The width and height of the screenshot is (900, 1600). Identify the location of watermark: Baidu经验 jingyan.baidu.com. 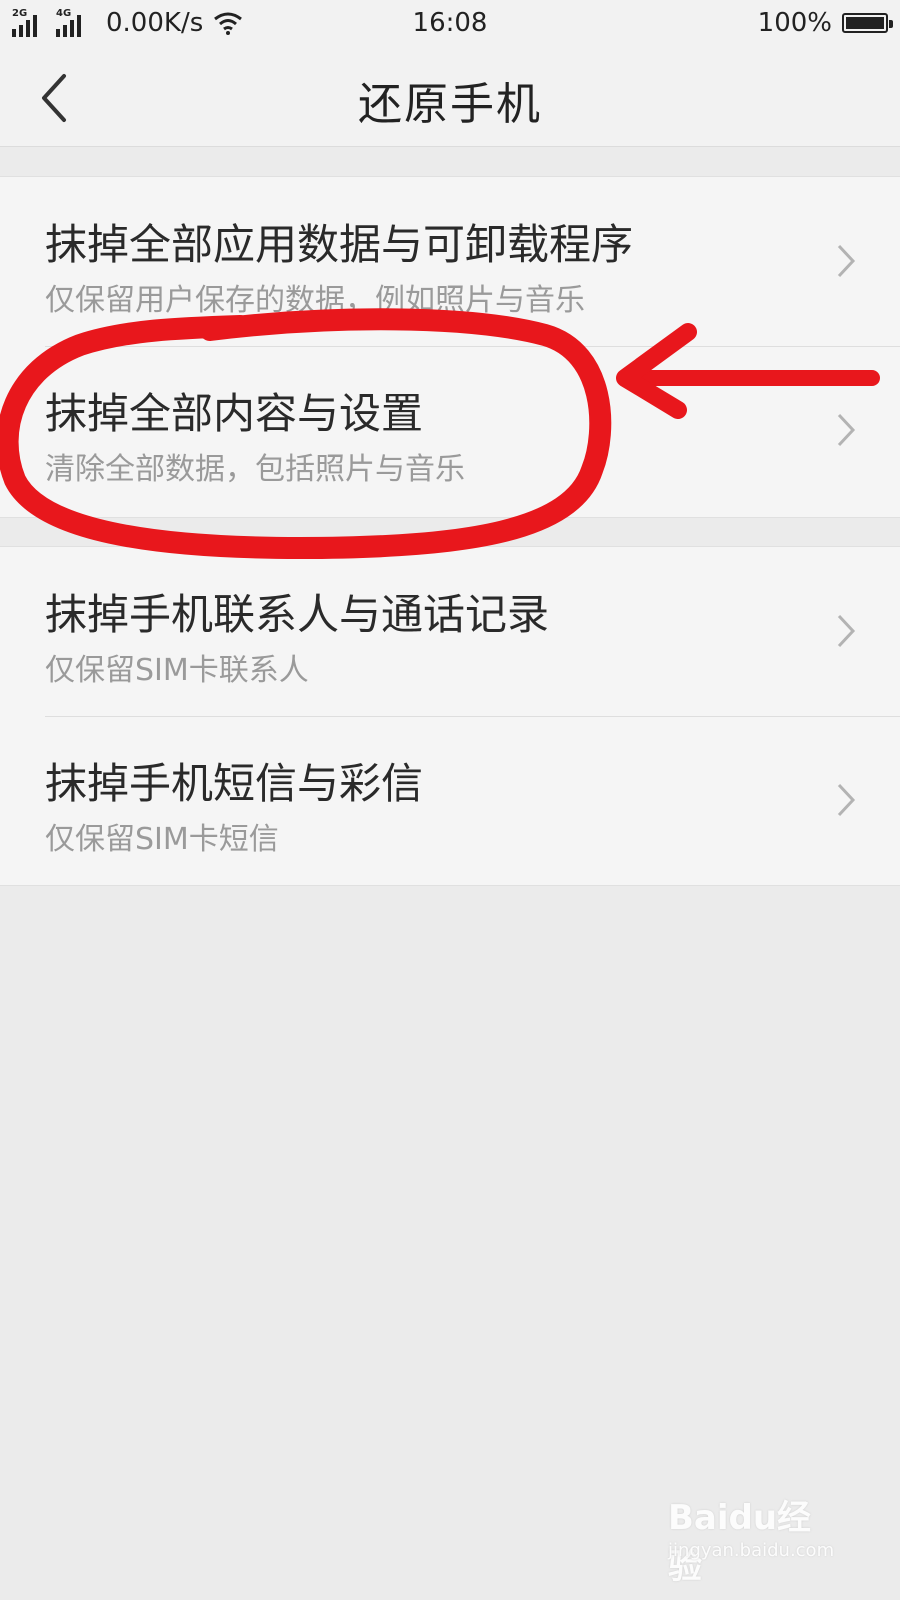
(753, 1538).